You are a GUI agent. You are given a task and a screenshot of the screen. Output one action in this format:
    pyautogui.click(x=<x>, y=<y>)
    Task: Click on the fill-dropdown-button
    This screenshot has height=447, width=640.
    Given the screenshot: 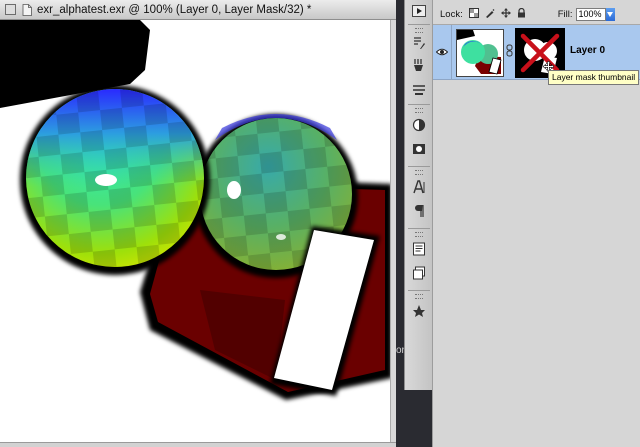 What is the action you would take?
    pyautogui.click(x=610, y=14)
    